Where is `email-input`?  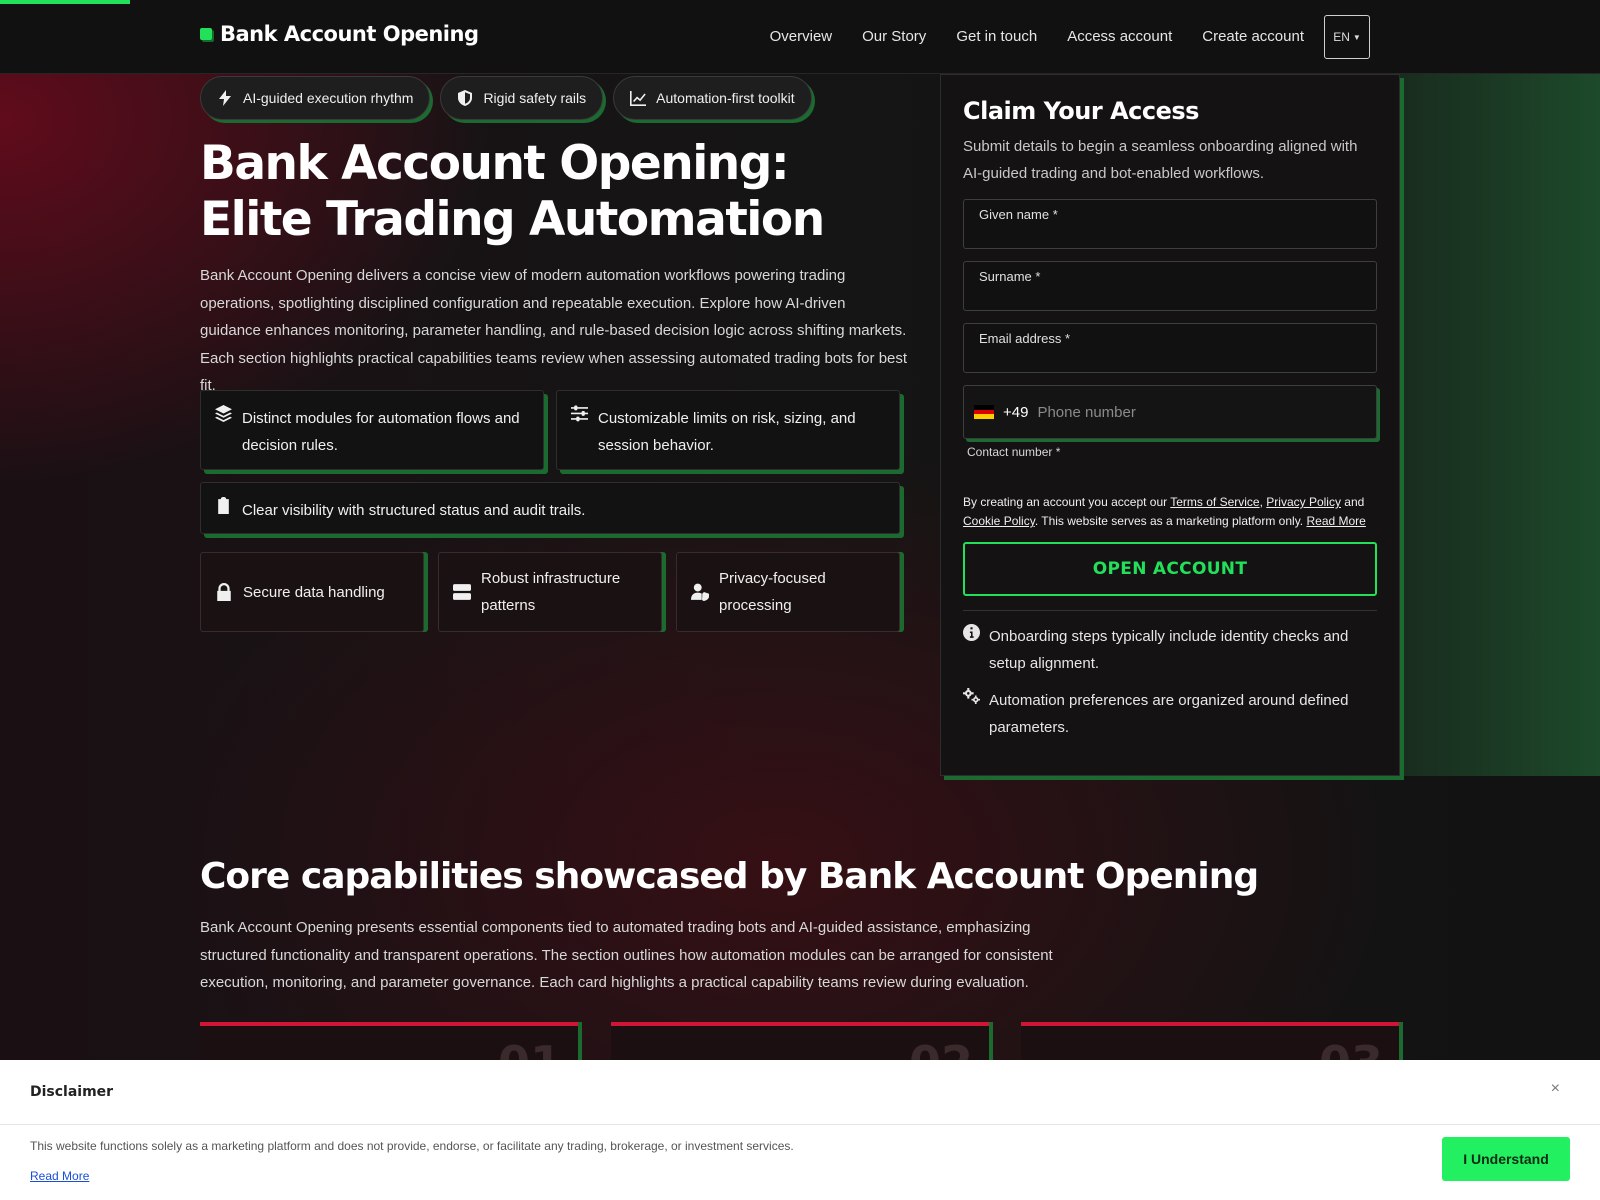 email-input is located at coordinates (1170, 358).